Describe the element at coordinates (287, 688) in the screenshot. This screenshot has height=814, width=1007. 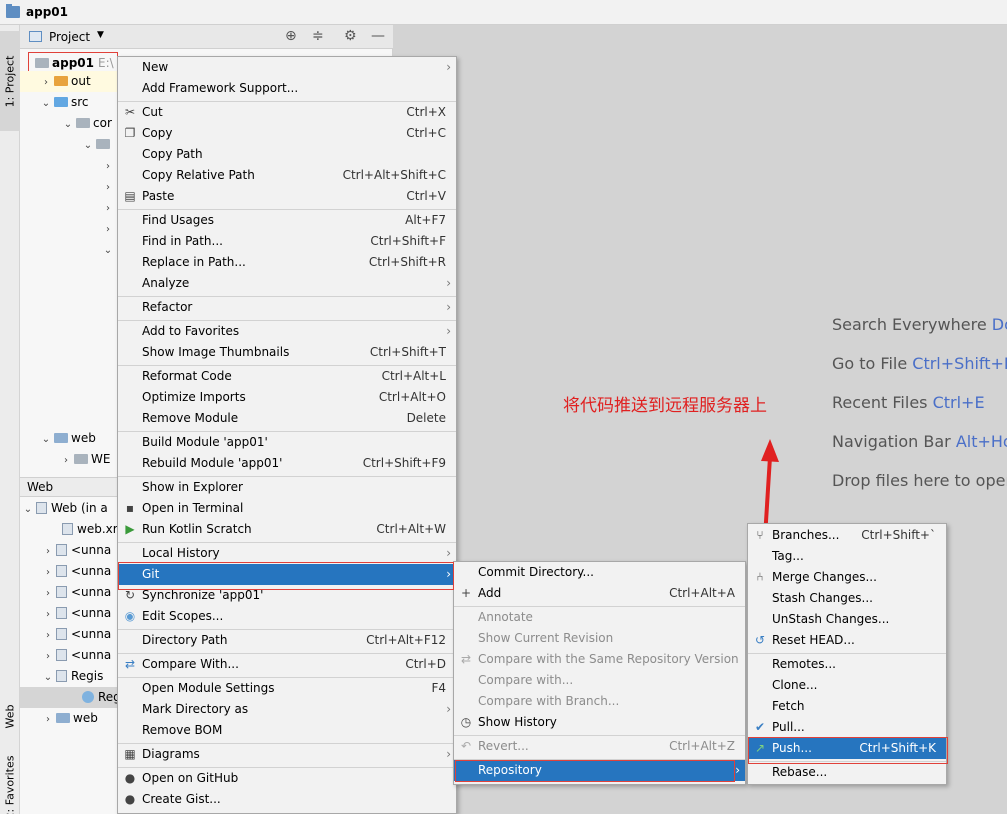
I see `menu-item-open-module-settings: Open Module Settings F4` at that location.